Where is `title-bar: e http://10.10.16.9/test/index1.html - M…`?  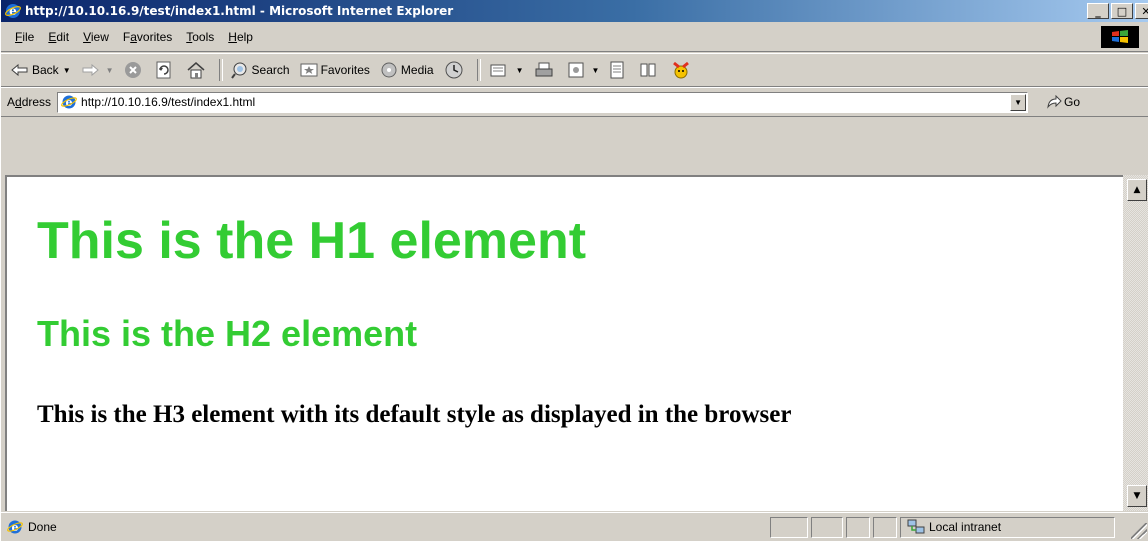
title-bar: e http://10.10.16.9/test/index1.html - M… is located at coordinates (574, 11).